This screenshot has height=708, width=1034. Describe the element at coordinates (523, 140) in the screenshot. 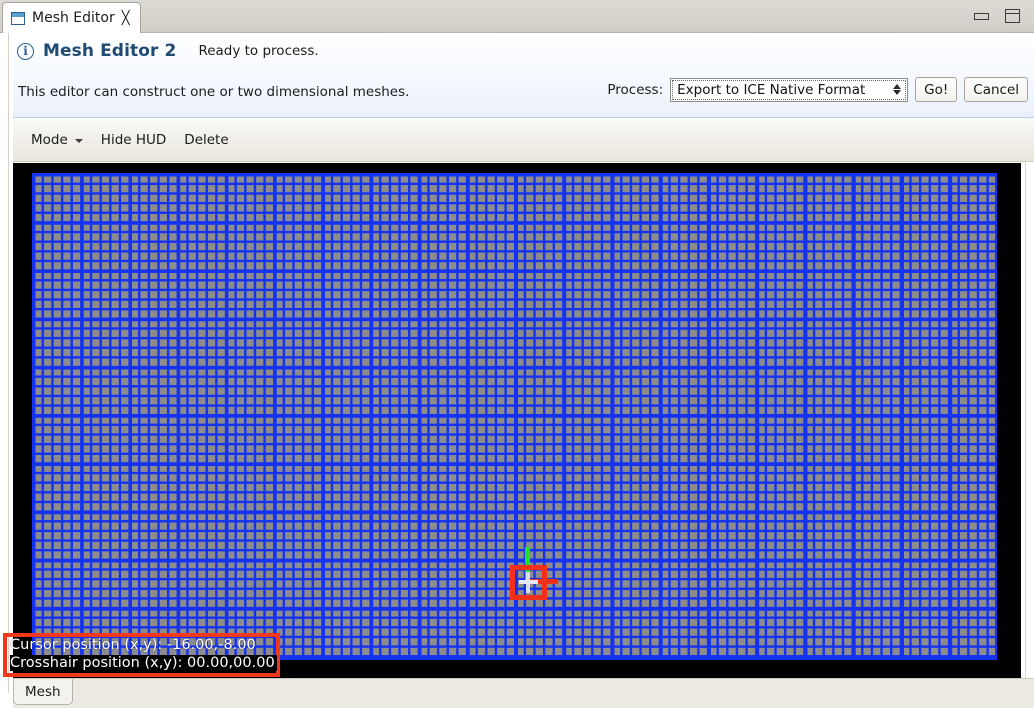

I see `mesh-toolbar: Mode Hide HUD Delete` at that location.